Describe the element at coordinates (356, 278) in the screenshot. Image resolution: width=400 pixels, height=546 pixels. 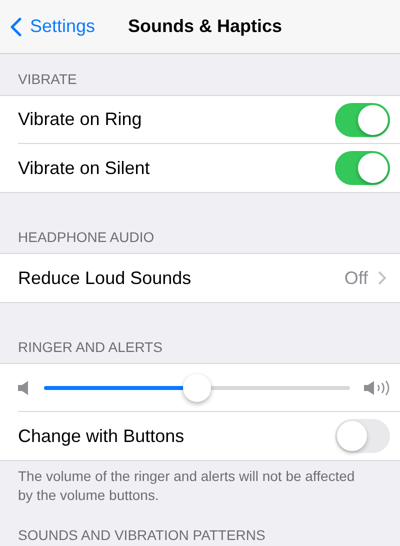
I see `row-value: Off` at that location.